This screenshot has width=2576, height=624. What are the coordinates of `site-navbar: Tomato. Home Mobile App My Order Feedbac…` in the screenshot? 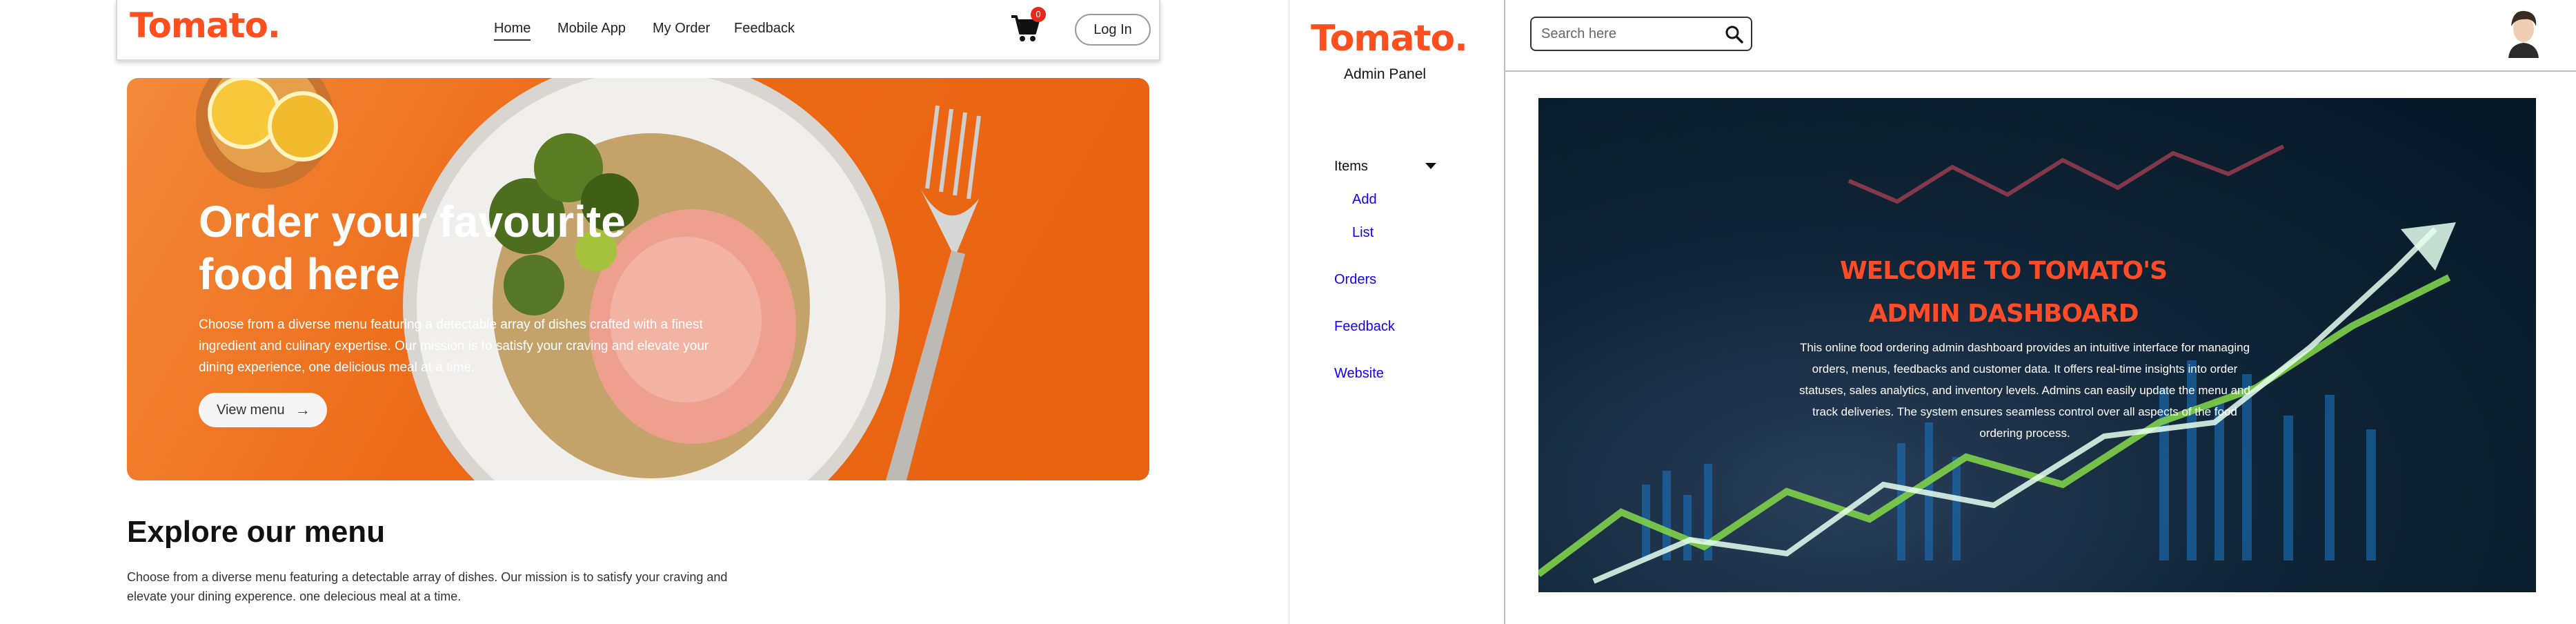 It's located at (638, 30).